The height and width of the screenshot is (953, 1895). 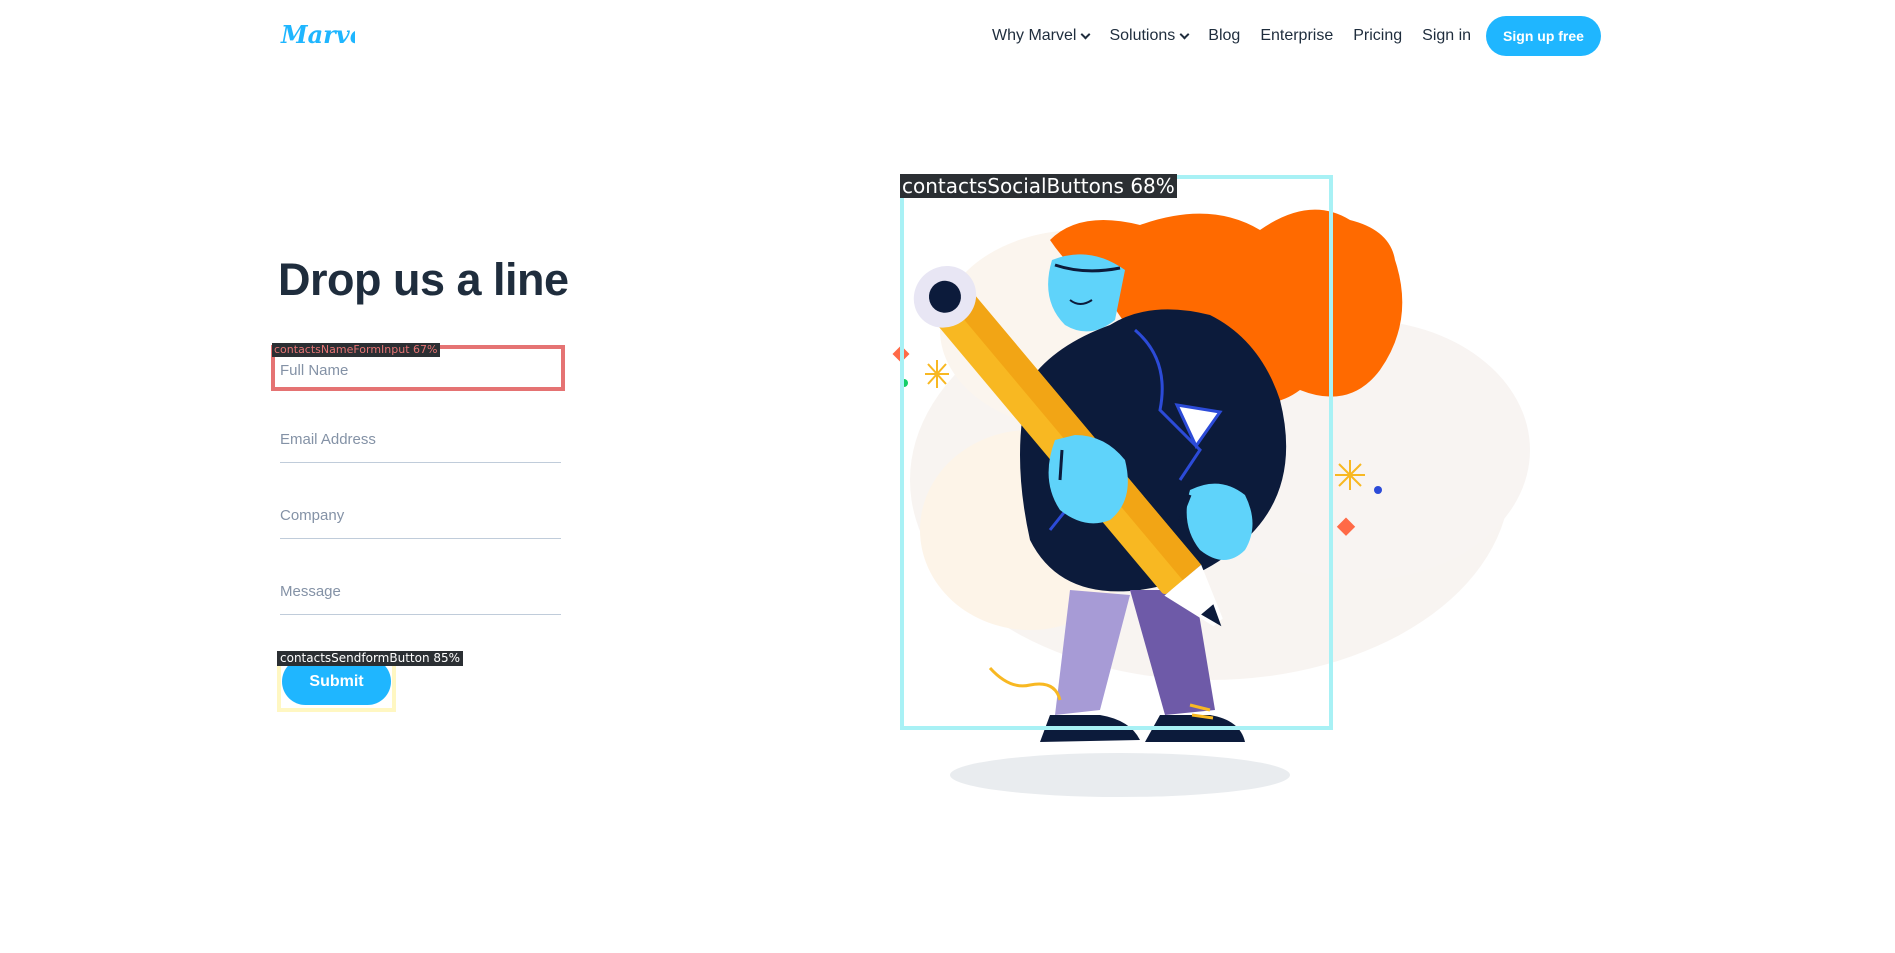 I want to click on submit-detection-label: contactsSendformButton 85%, so click(x=370, y=659).